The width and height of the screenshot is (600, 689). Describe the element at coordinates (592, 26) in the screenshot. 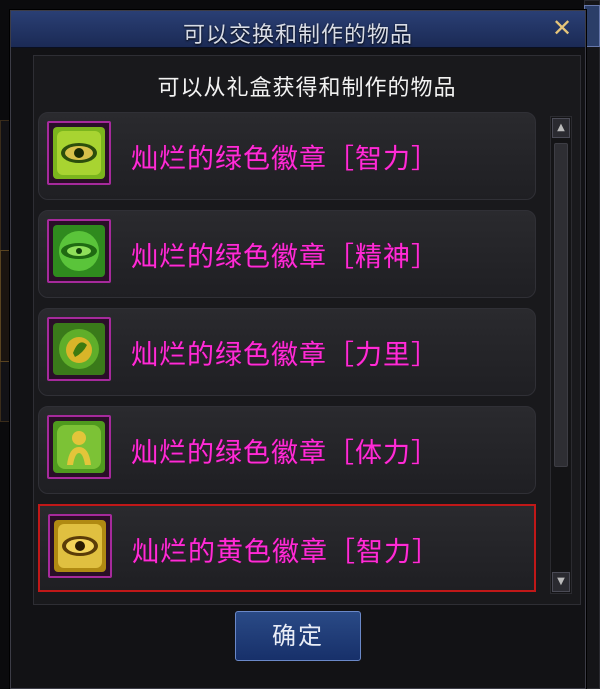

I see `background-button-right` at that location.